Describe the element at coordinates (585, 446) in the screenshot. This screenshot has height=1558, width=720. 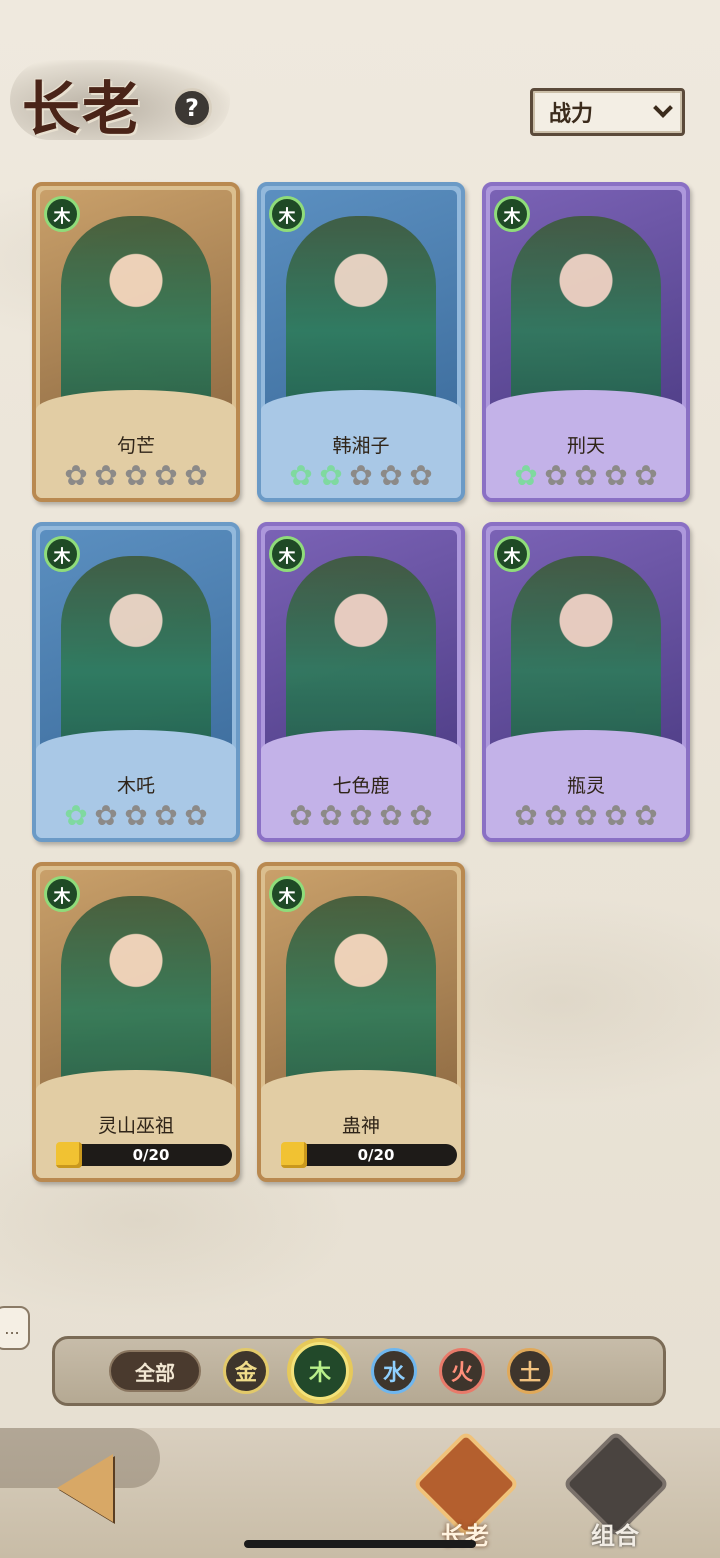
I see `hero-name: 刑天` at that location.